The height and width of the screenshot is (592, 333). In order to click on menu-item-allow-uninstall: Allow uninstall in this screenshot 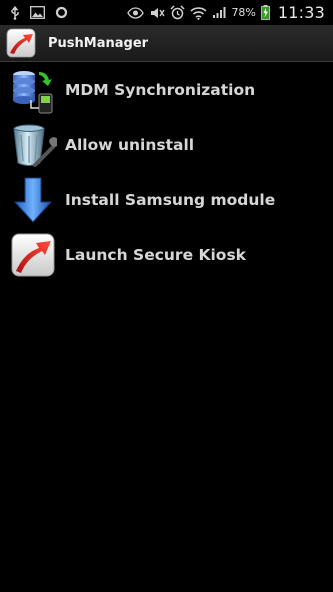, I will do `click(166, 144)`.